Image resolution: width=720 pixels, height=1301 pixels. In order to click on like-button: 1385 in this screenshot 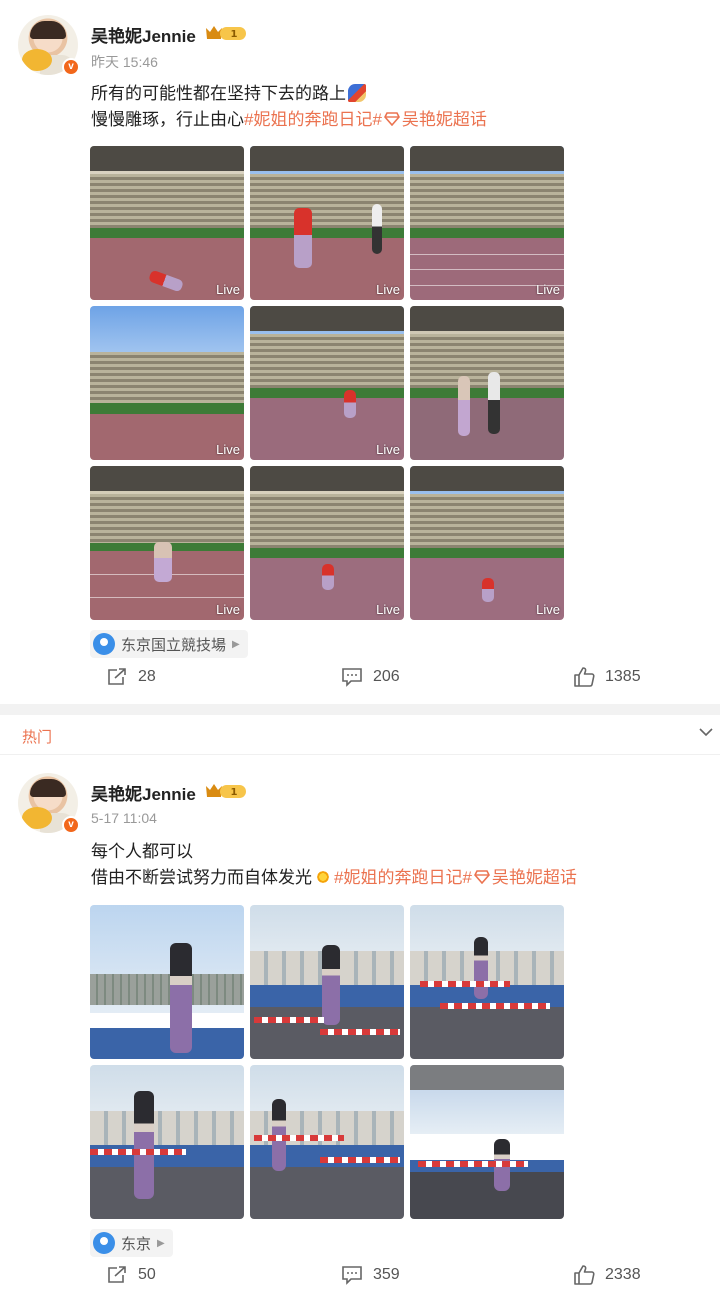, I will do `click(607, 677)`.